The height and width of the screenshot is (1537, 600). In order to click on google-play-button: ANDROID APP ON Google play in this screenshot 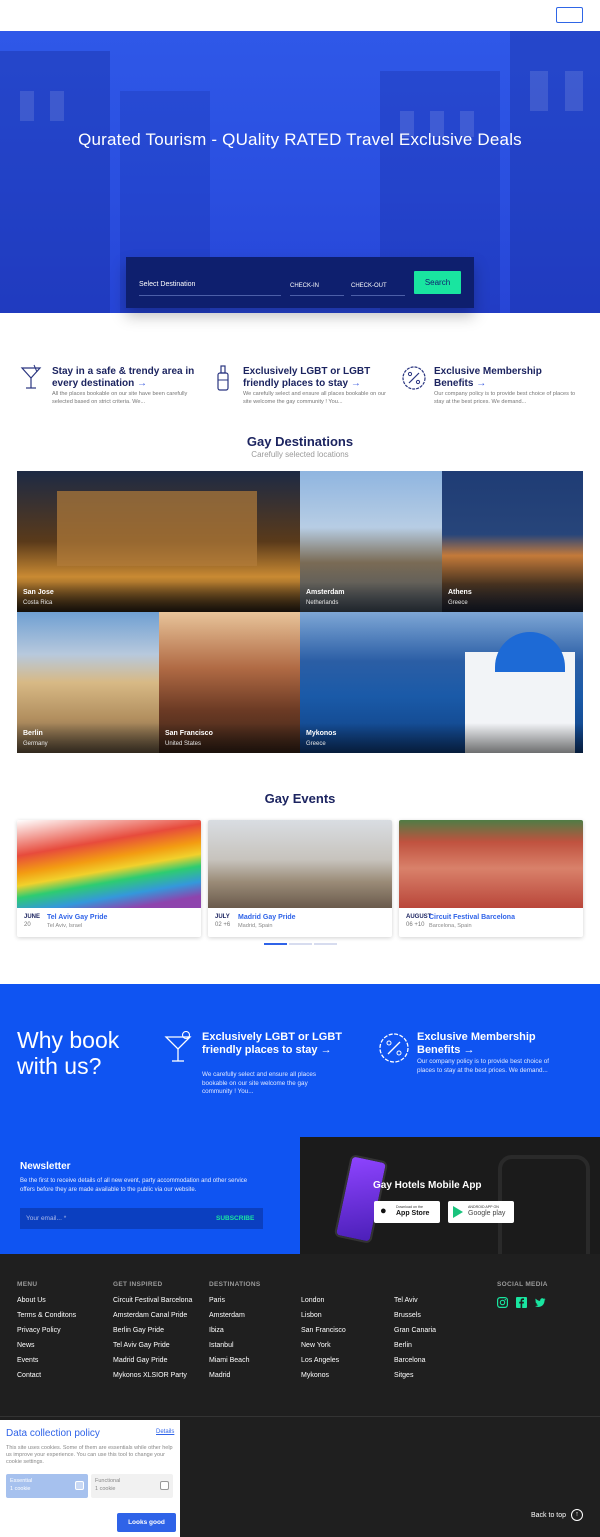, I will do `click(481, 1212)`.